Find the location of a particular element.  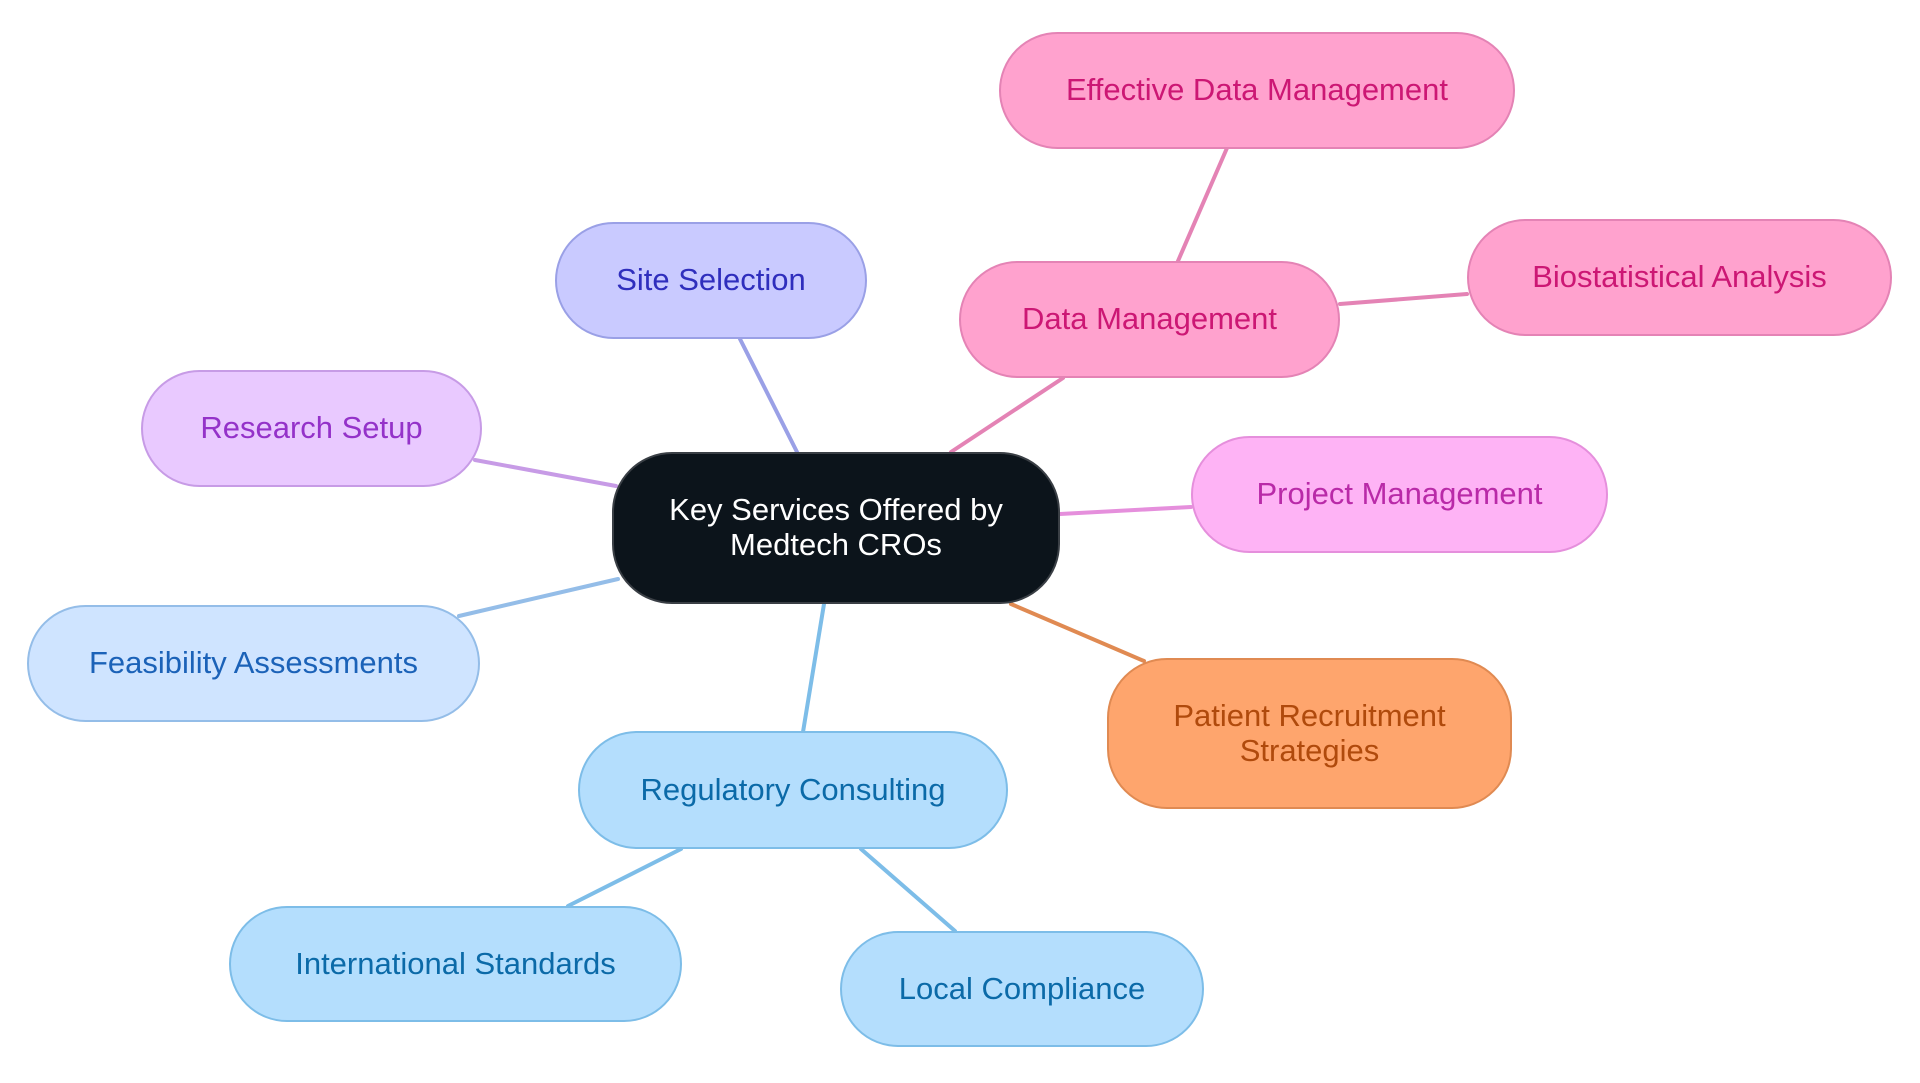

node-label: Biostatistical Analysis is located at coordinates (1679, 277).